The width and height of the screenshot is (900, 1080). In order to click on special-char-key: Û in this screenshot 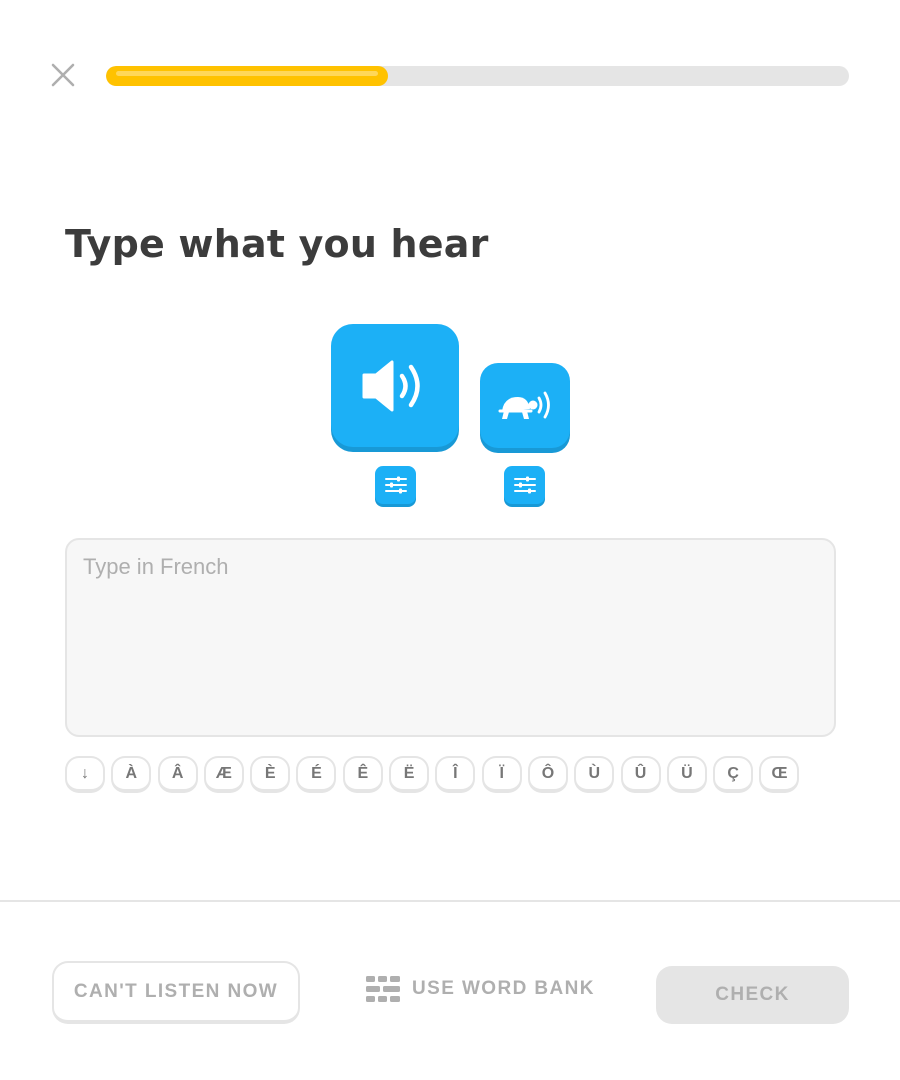, I will do `click(640, 774)`.